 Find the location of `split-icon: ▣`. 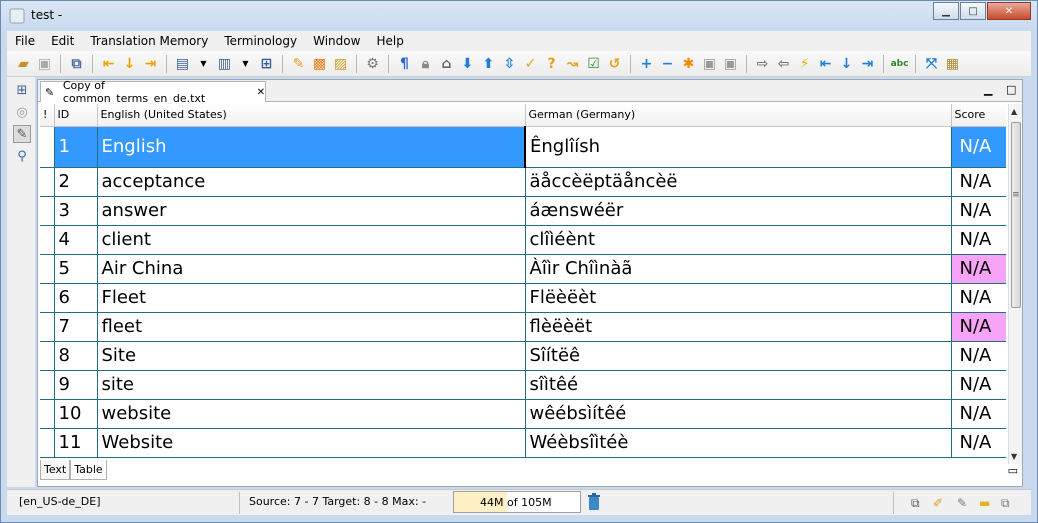

split-icon: ▣ is located at coordinates (730, 64).